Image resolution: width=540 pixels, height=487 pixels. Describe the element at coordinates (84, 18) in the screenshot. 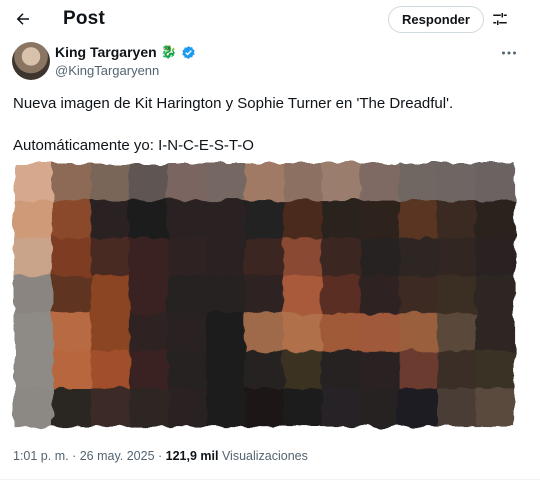

I see `page-title: Post` at that location.